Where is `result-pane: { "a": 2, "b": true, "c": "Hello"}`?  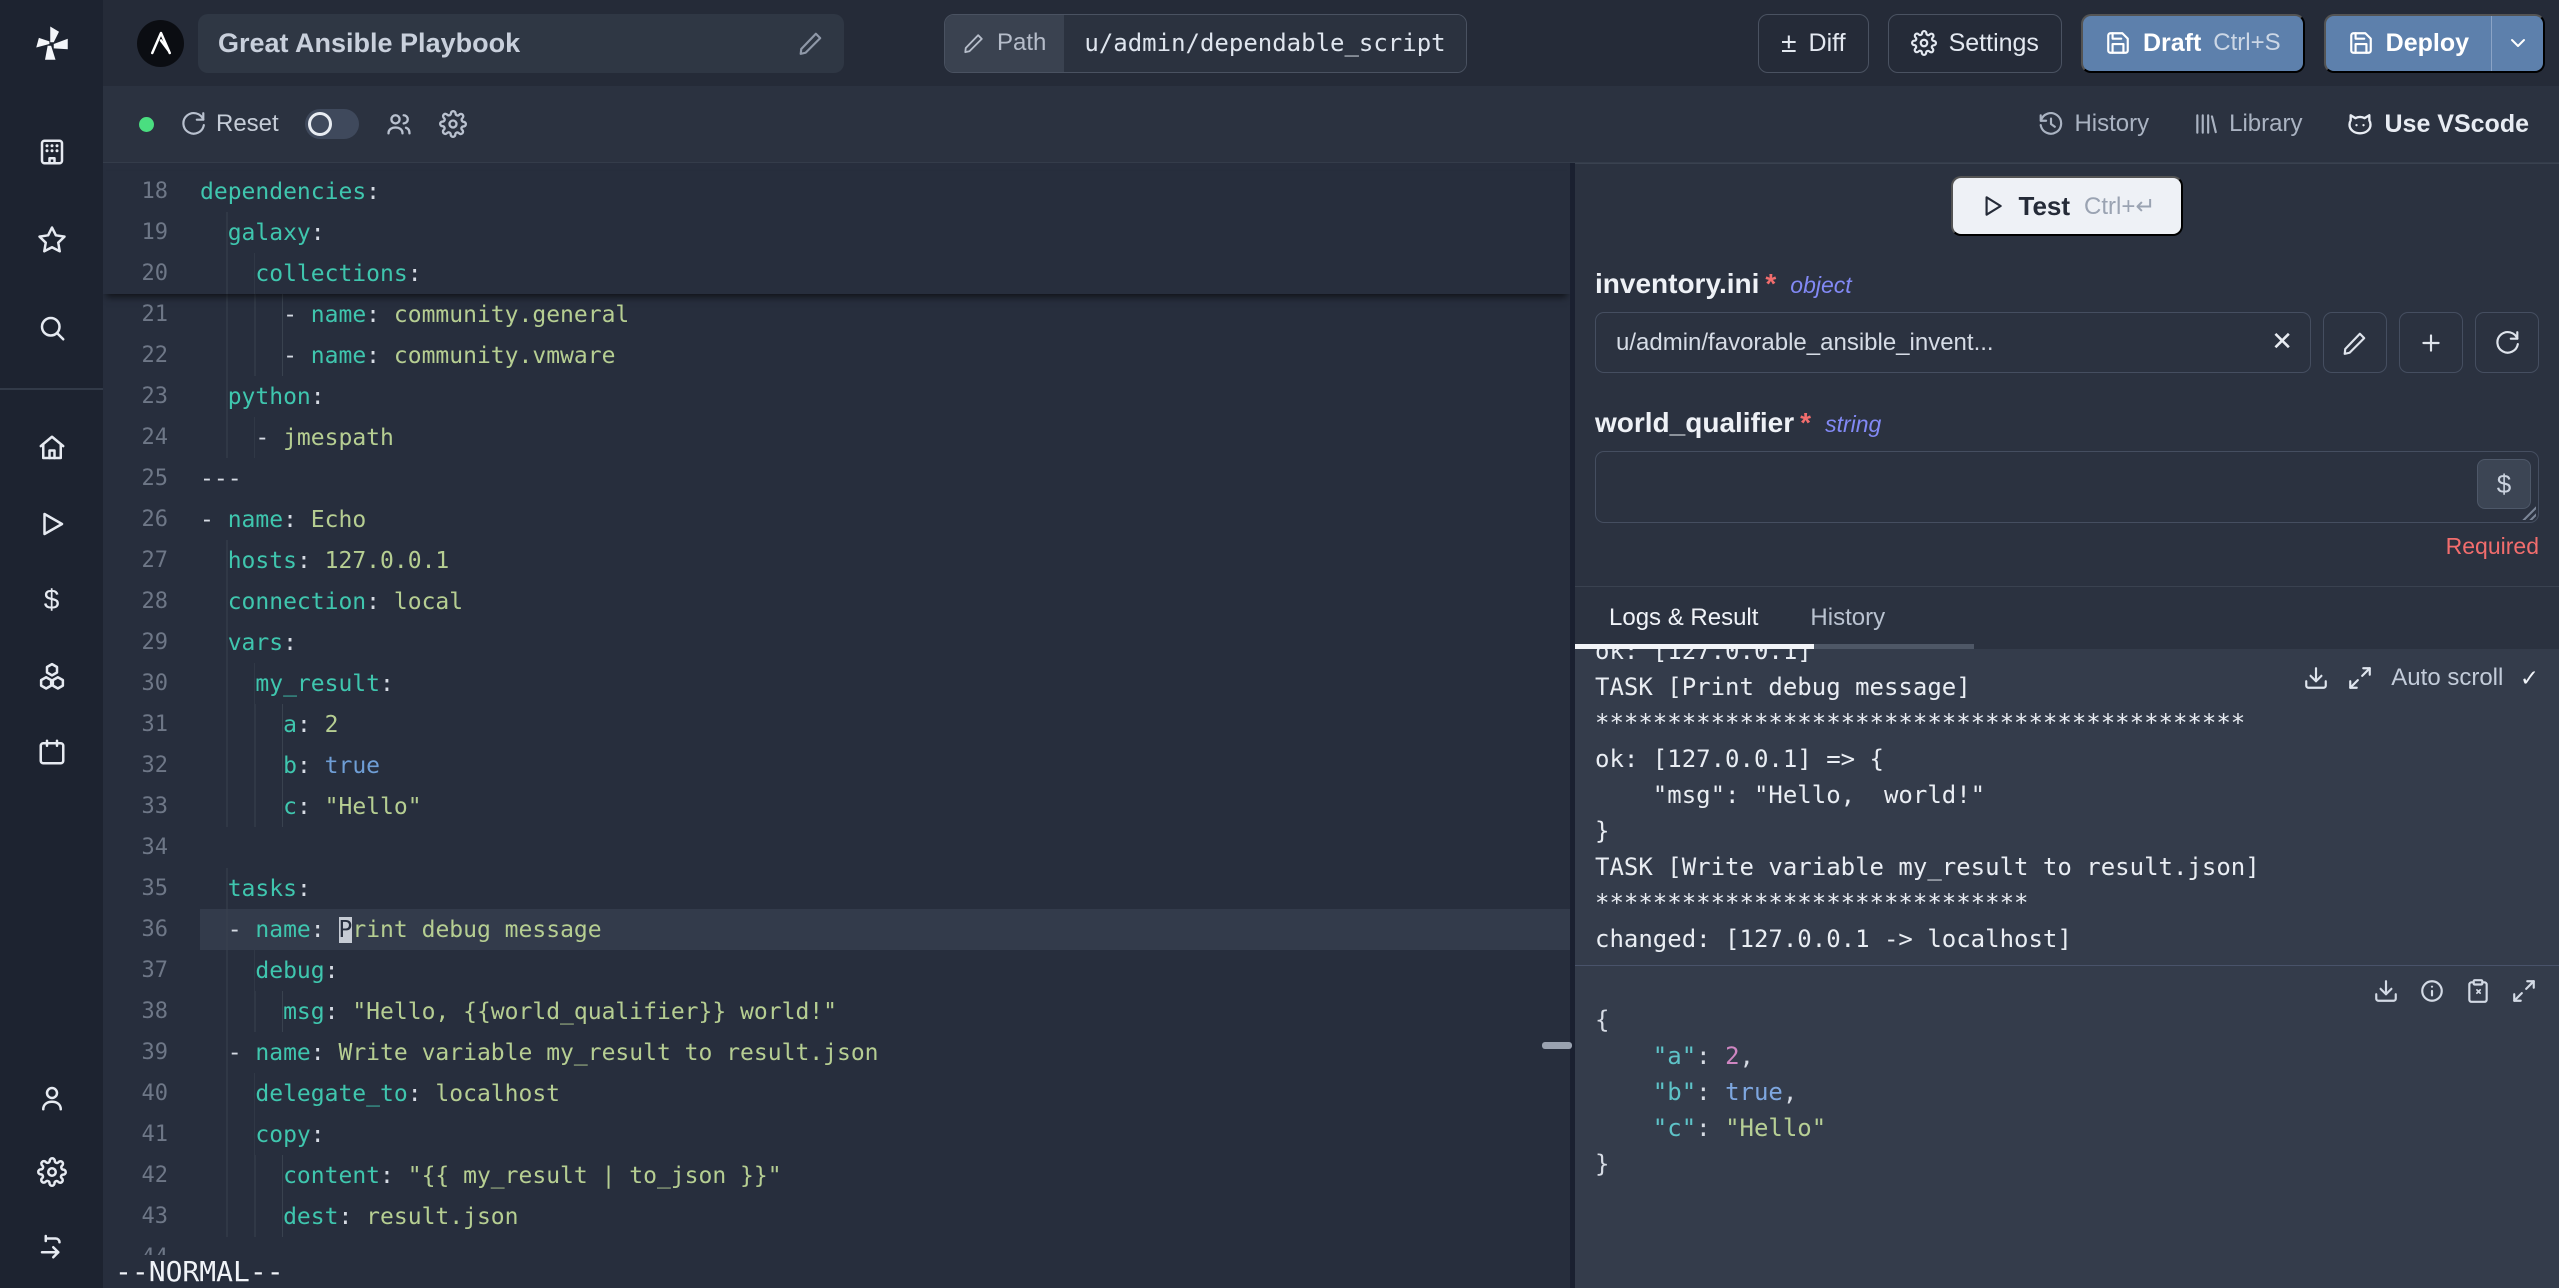 result-pane: { "a": 2, "b": true, "c": "Hello"} is located at coordinates (2067, 1126).